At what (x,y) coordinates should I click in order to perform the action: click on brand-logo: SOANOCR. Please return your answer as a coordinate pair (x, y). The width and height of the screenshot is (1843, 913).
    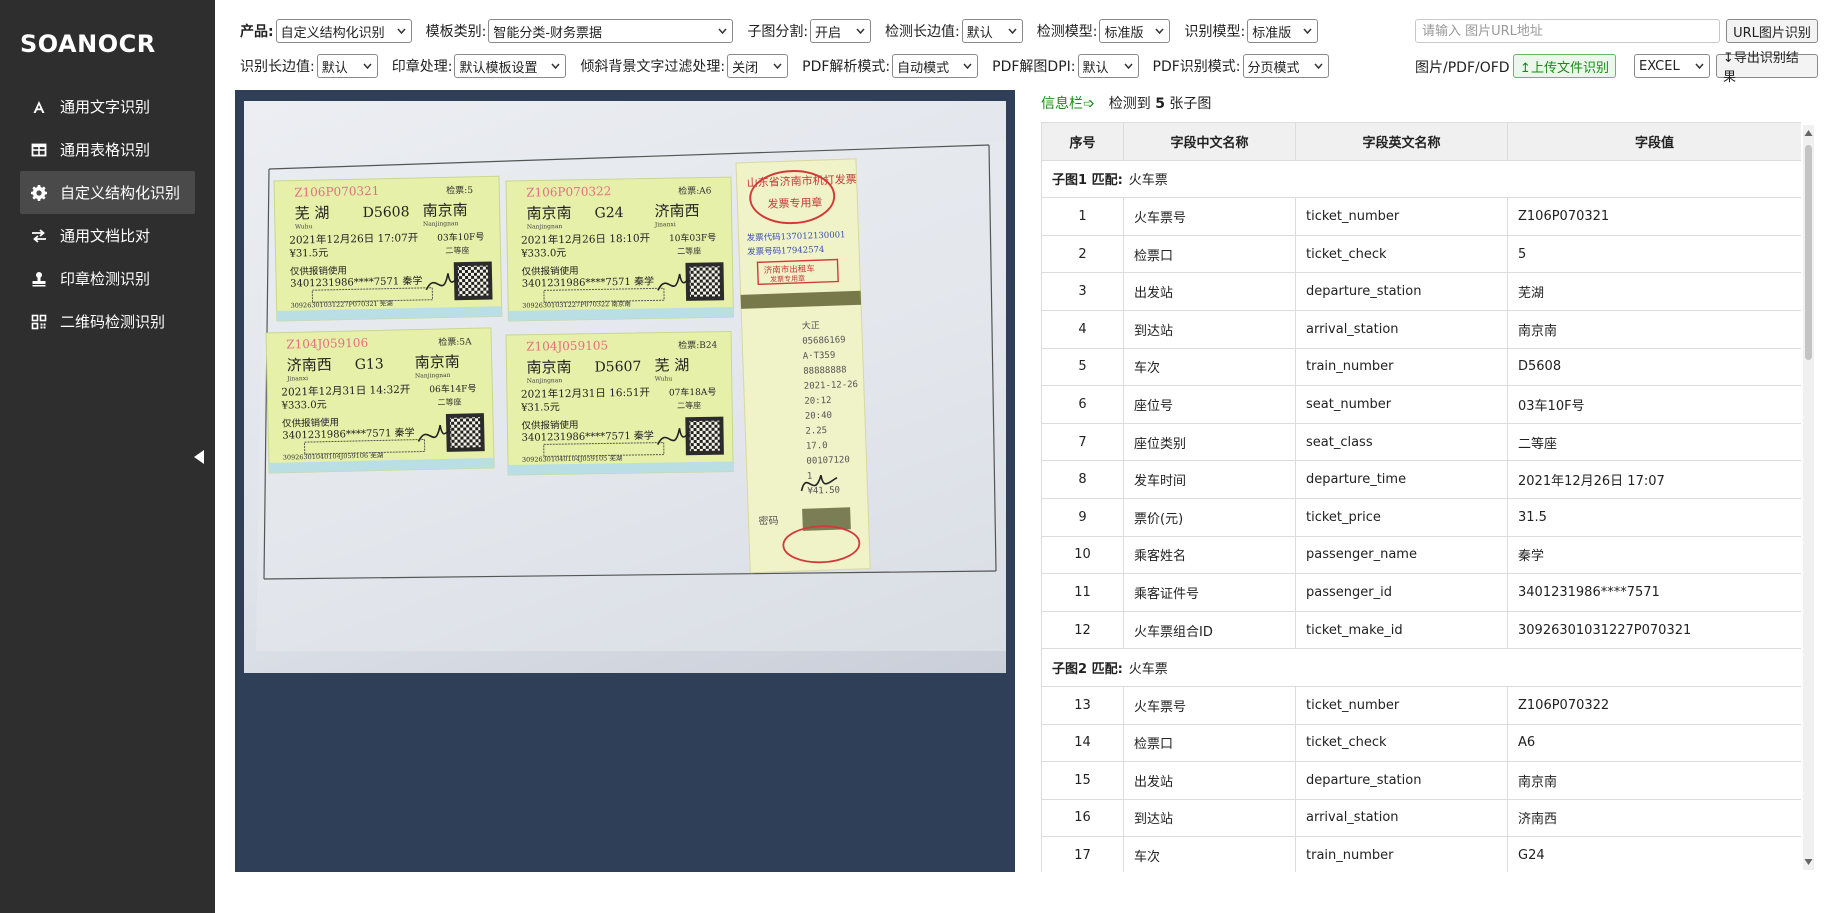
    Looking at the image, I should click on (88, 44).